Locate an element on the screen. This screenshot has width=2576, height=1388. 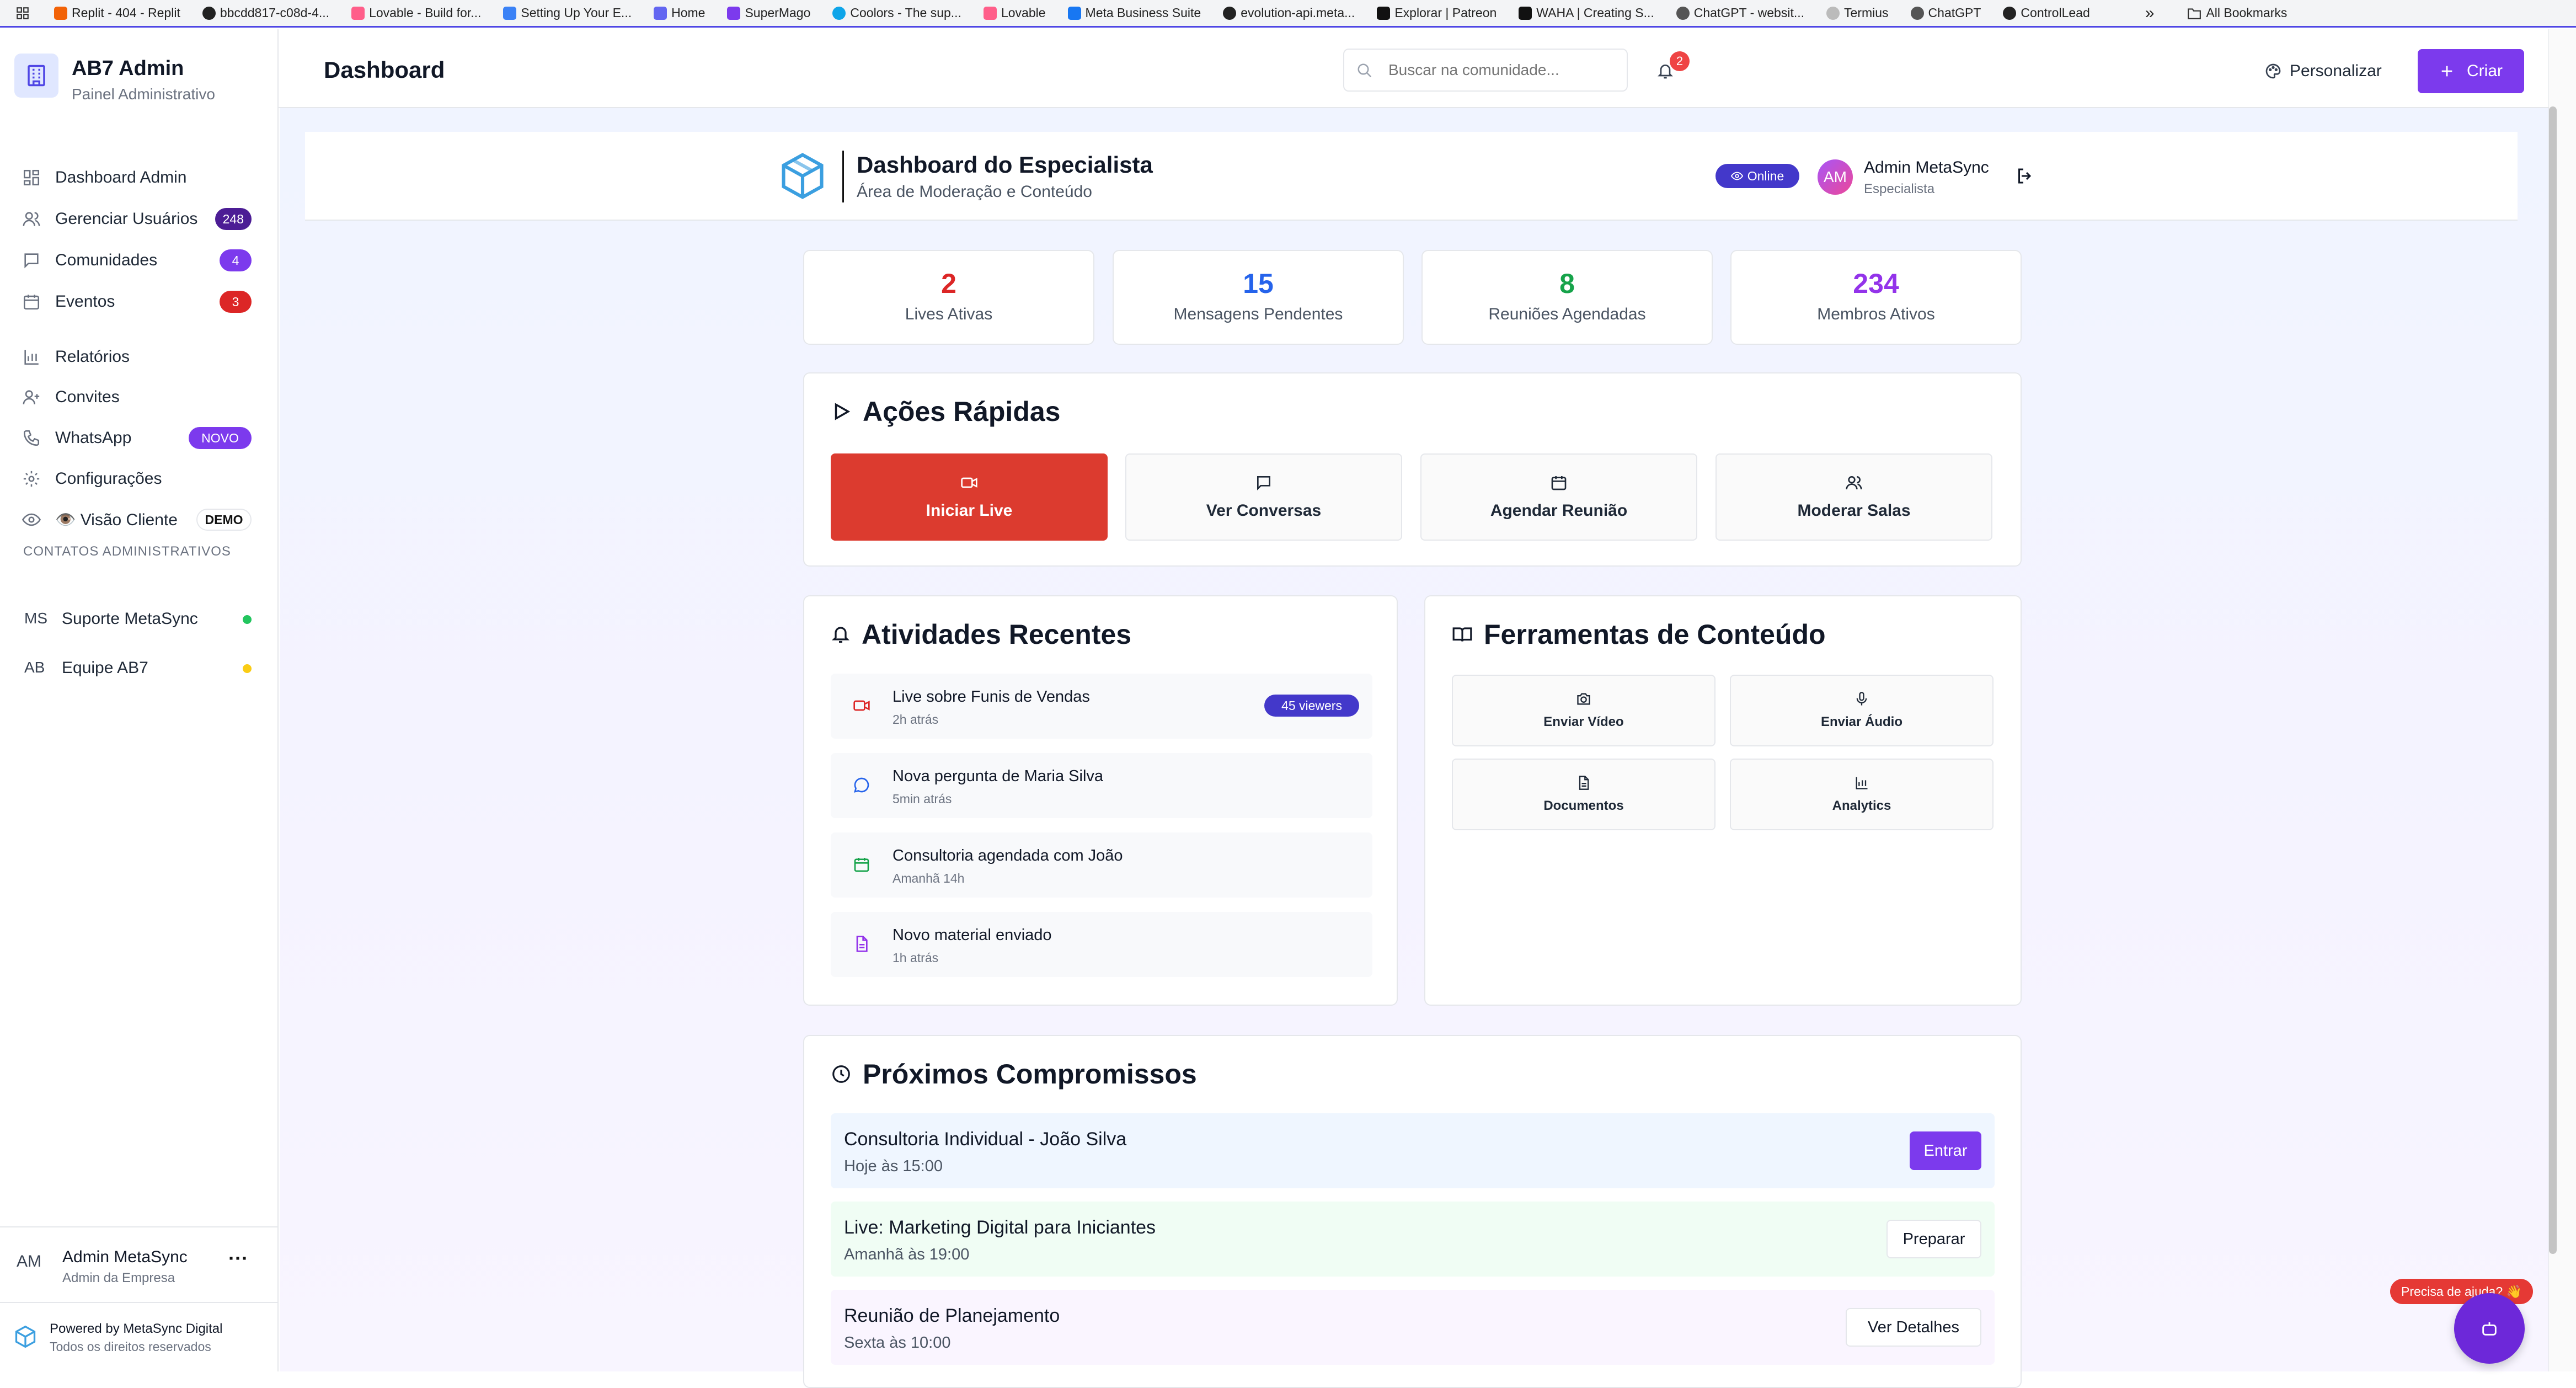
bookmark-chatgpt: ChatGPT is located at coordinates (1945, 13).